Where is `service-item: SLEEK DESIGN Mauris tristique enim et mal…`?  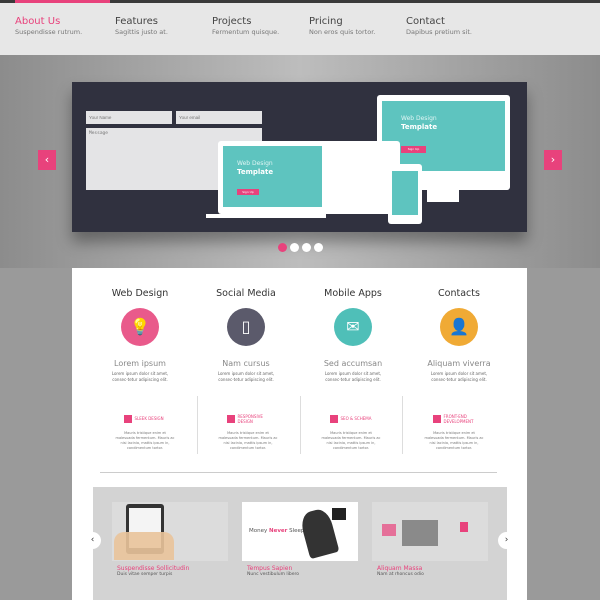 service-item: SLEEK DESIGN Mauris tristique enim et mal… is located at coordinates (145, 429).